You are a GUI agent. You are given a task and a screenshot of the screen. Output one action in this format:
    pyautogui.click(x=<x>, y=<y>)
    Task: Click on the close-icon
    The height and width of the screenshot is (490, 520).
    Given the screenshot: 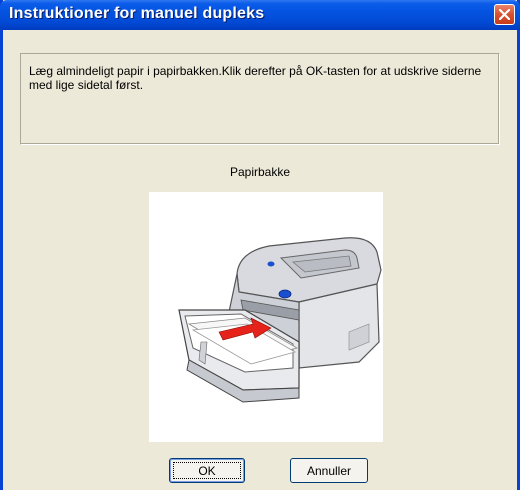 What is the action you would take?
    pyautogui.click(x=504, y=14)
    